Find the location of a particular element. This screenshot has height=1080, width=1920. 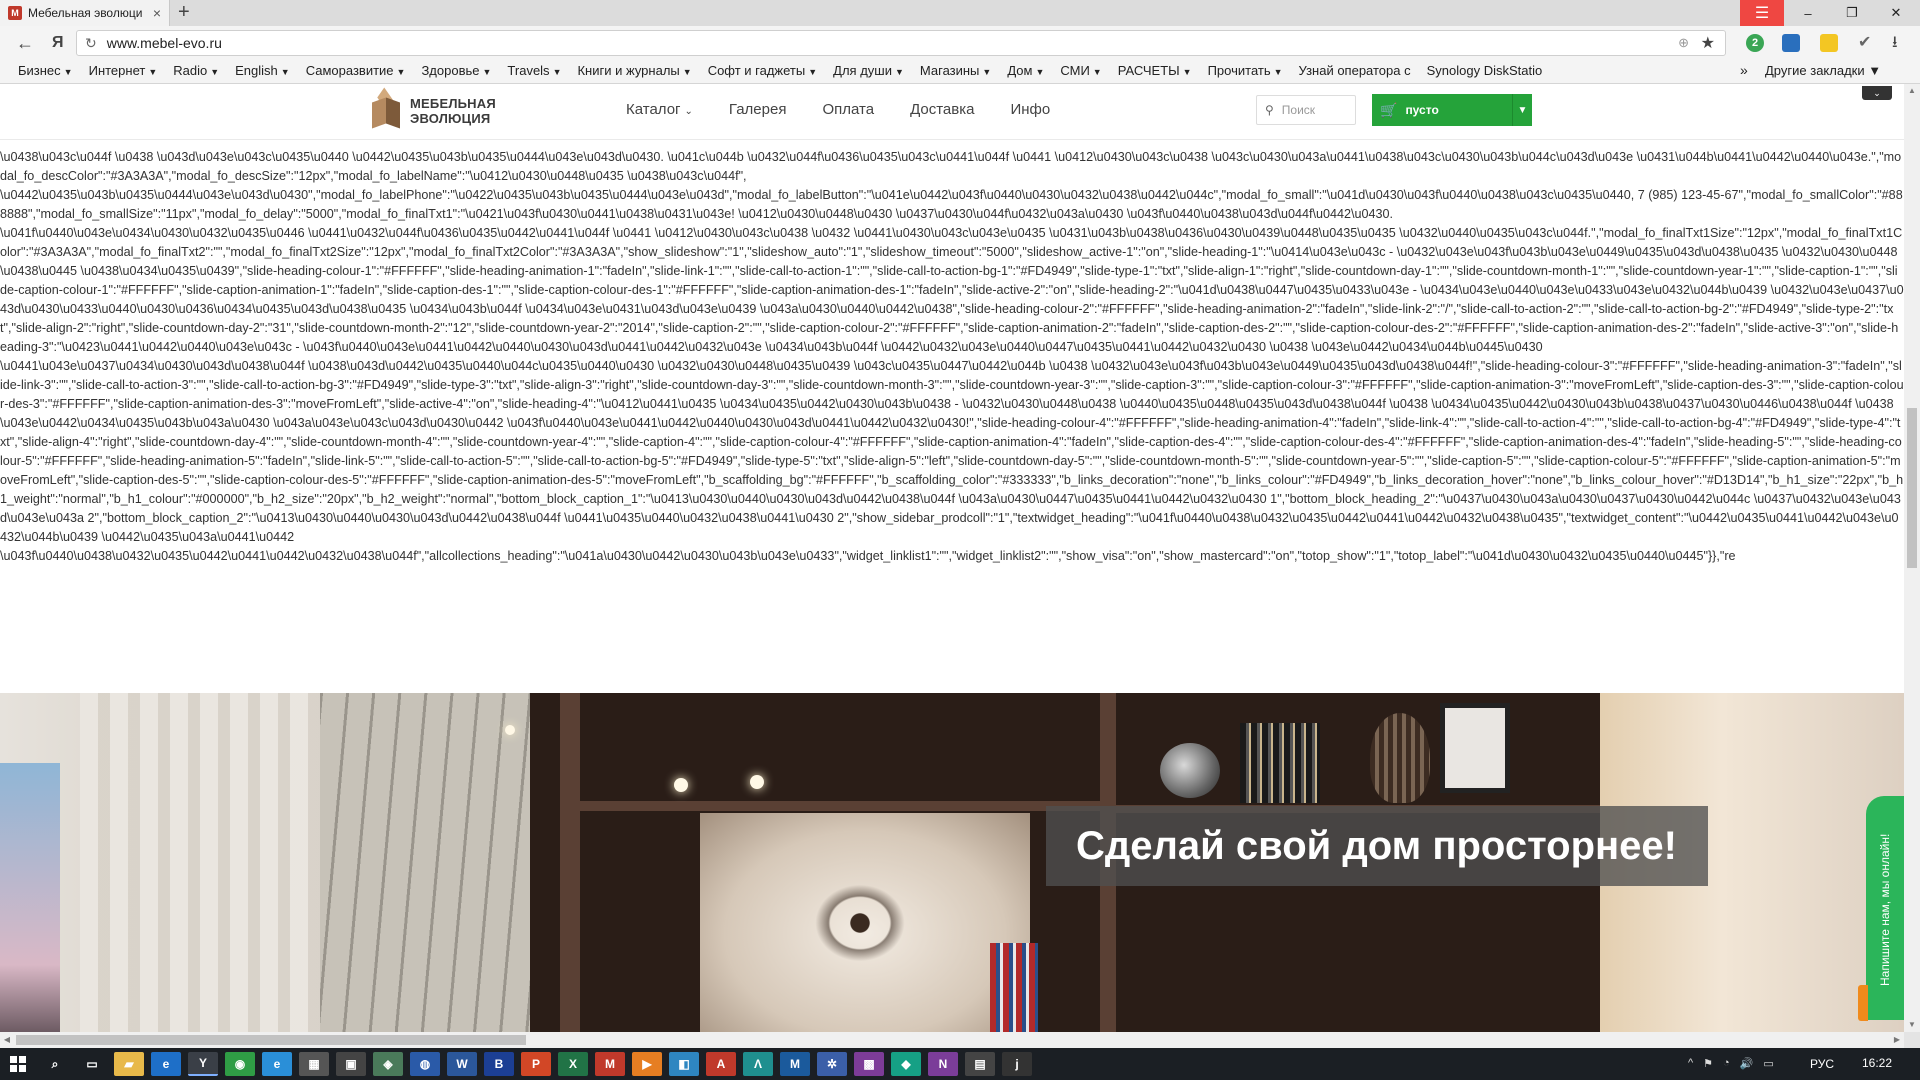

search-input: ⚲ Поиск is located at coordinates (1306, 110).